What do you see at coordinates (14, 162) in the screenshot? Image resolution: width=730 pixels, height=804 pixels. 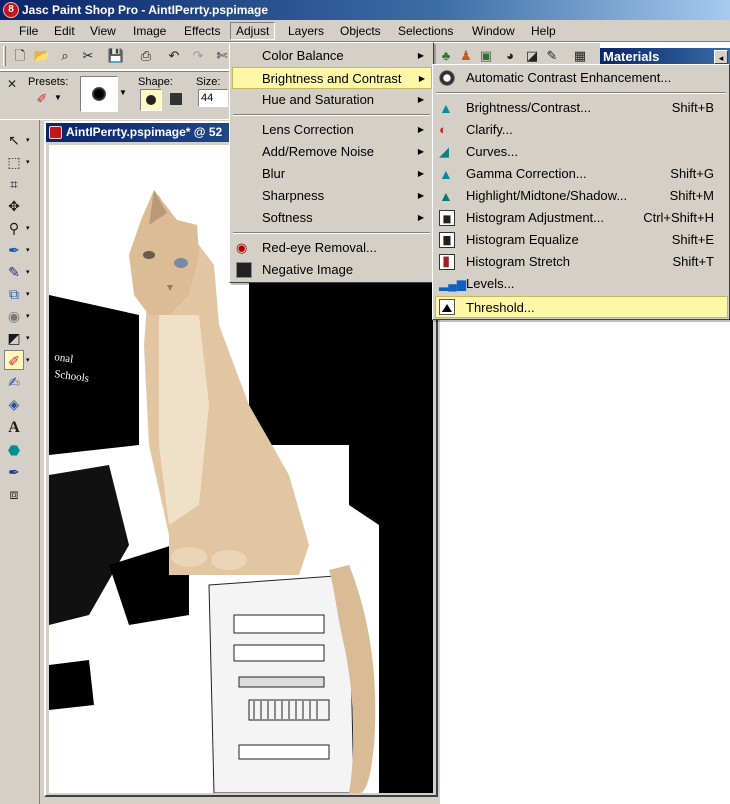 I see `selection-icon: ⬚` at bounding box center [14, 162].